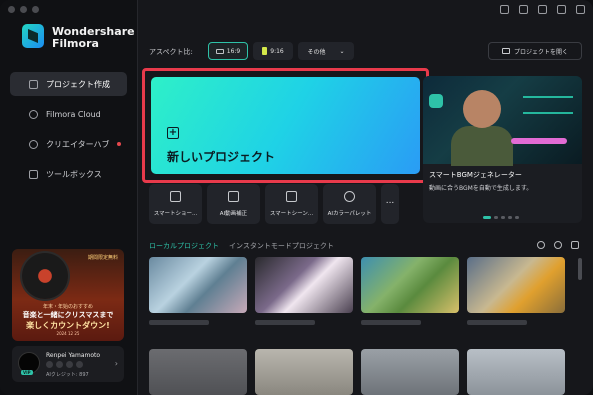 The height and width of the screenshot is (395, 593). Describe the element at coordinates (233, 196) in the screenshot. I see `video-enhance-icon` at that location.